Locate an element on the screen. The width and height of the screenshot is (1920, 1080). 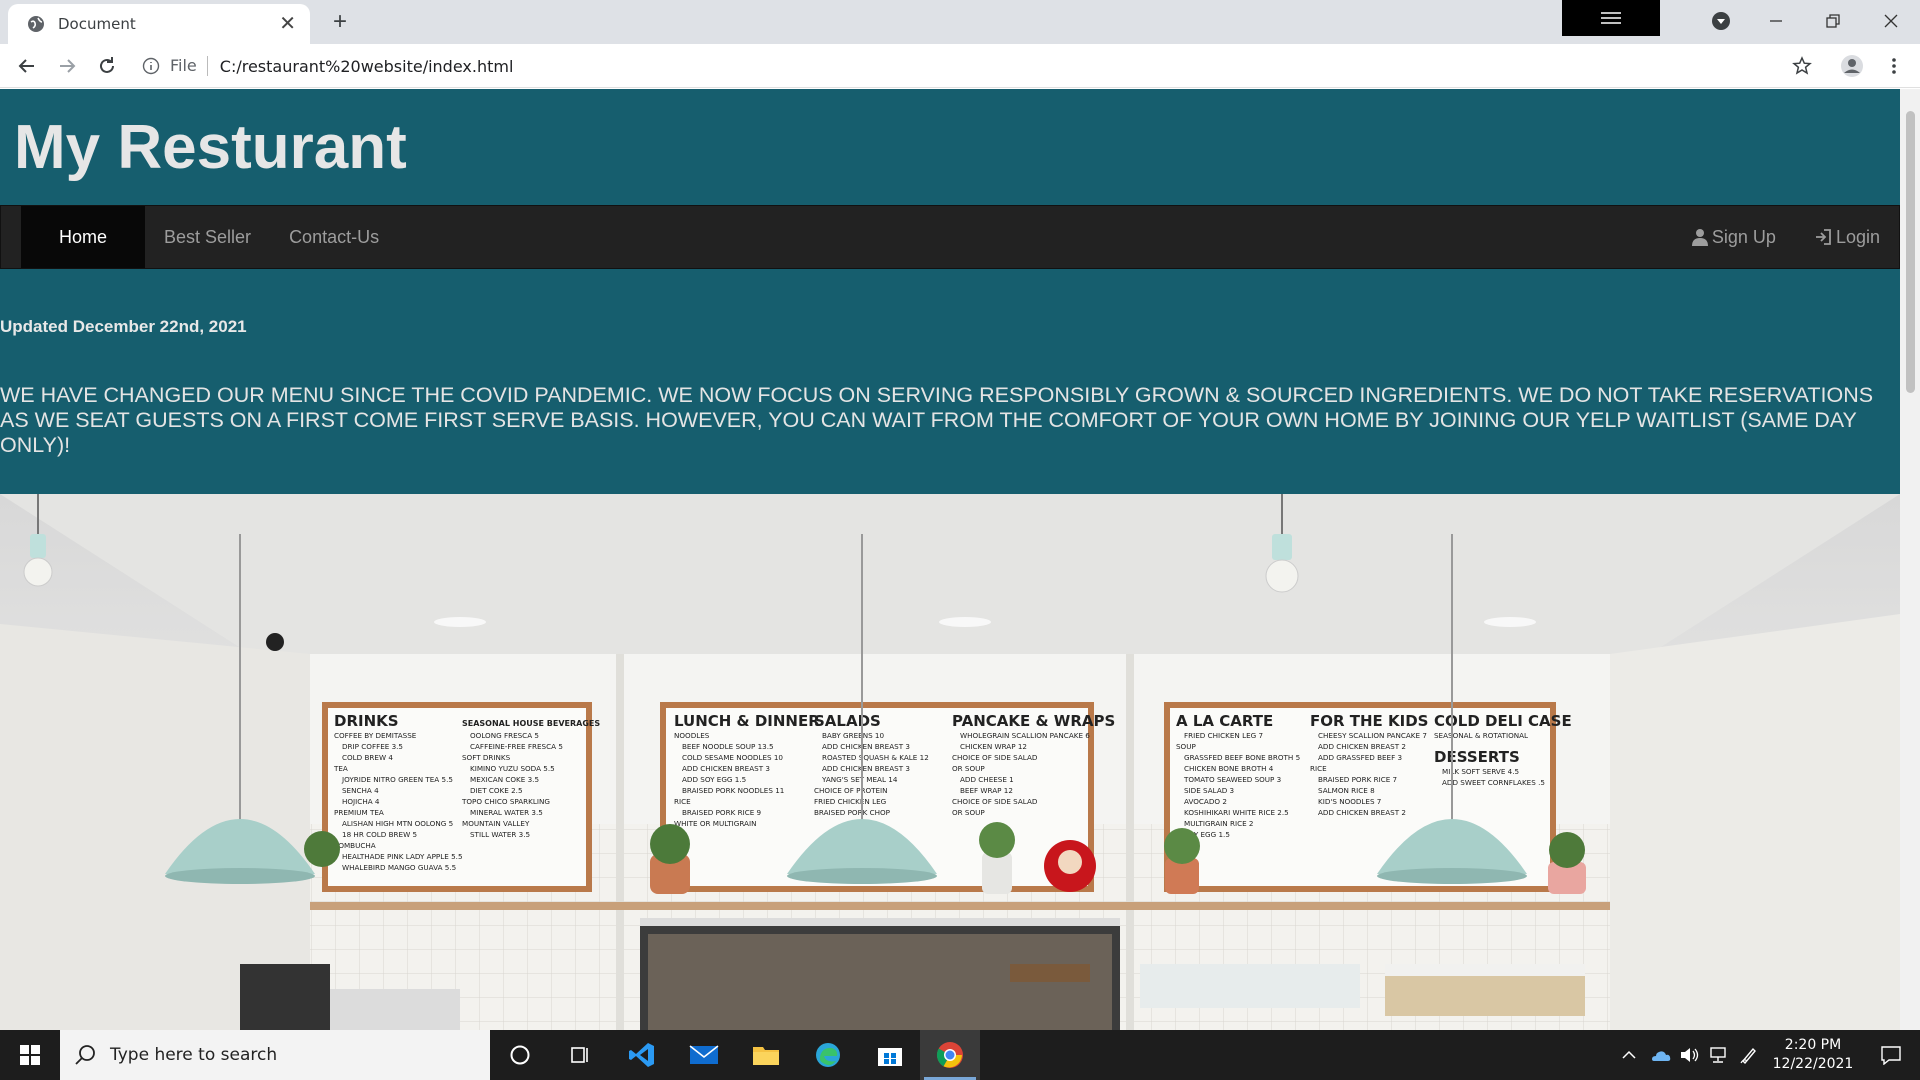
edge-icon is located at coordinates (828, 1055).